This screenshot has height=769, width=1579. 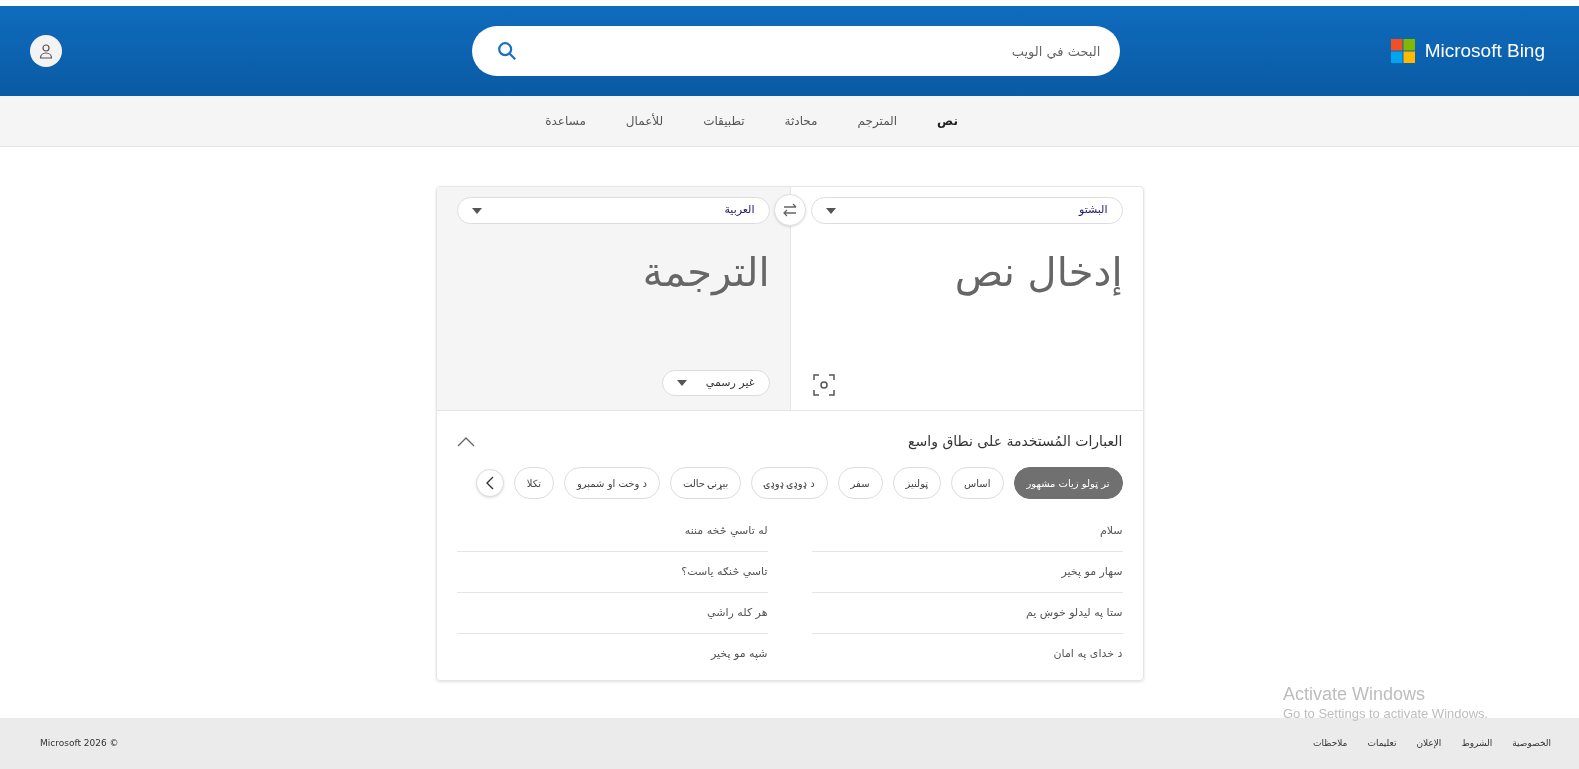 What do you see at coordinates (1355, 694) in the screenshot?
I see `activation-notice-title: Activate Windows` at bounding box center [1355, 694].